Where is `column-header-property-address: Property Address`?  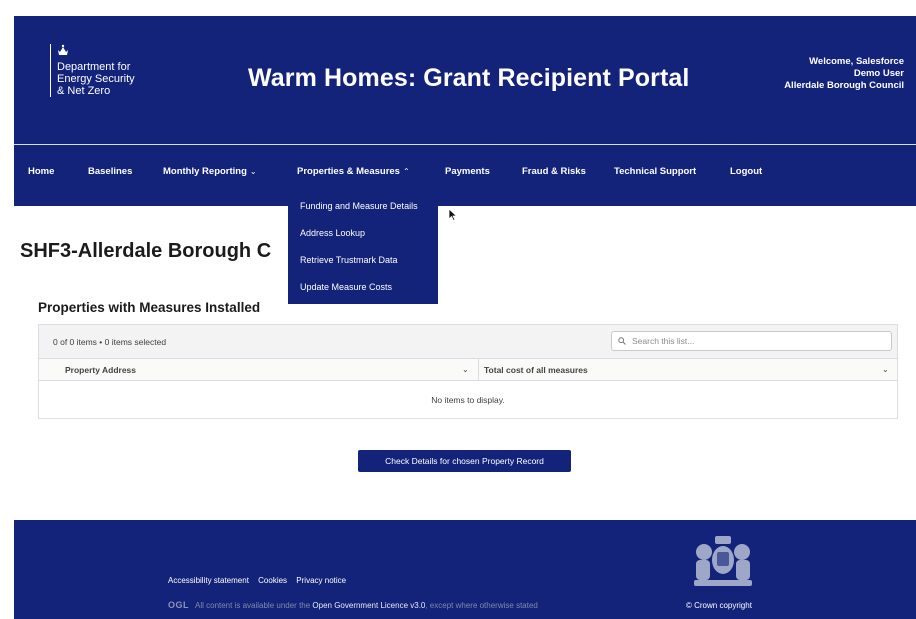 column-header-property-address: Property Address is located at coordinates (100, 370).